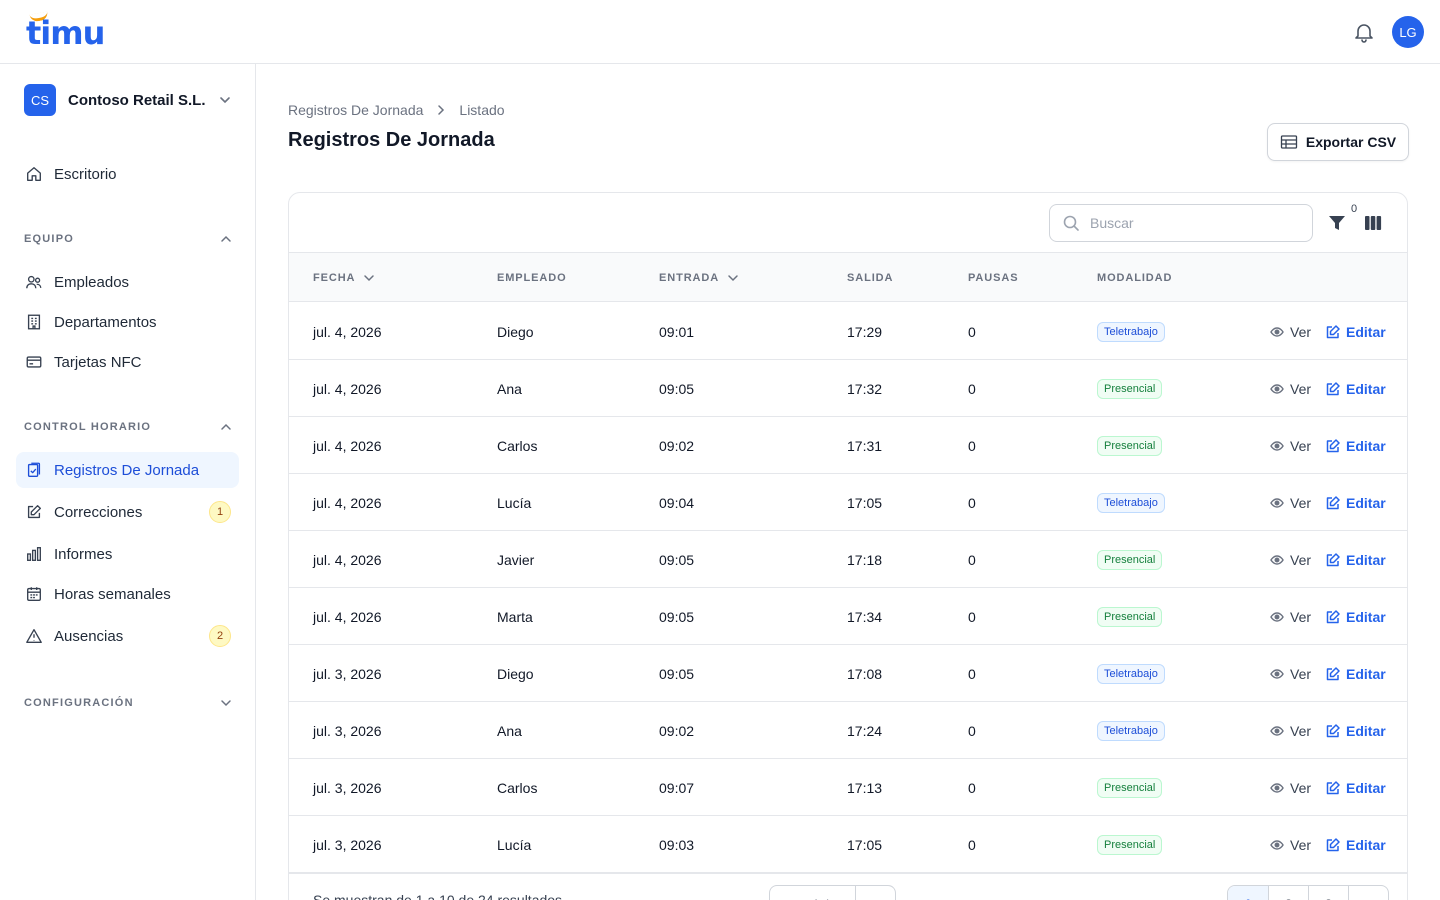 This screenshot has width=1440, height=900. I want to click on search-box, so click(1181, 223).